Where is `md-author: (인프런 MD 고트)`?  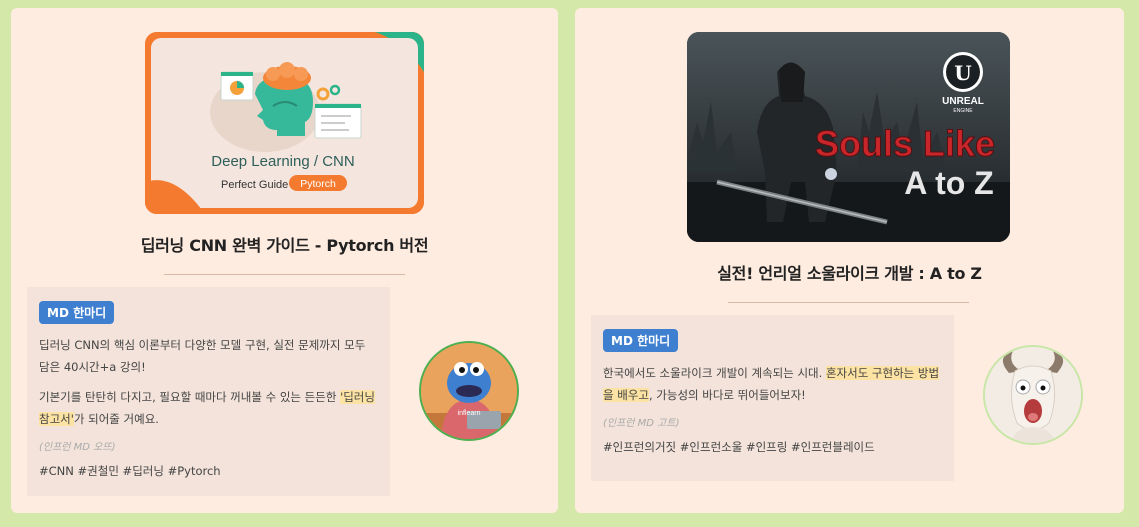 md-author: (인프런 MD 고트) is located at coordinates (641, 423).